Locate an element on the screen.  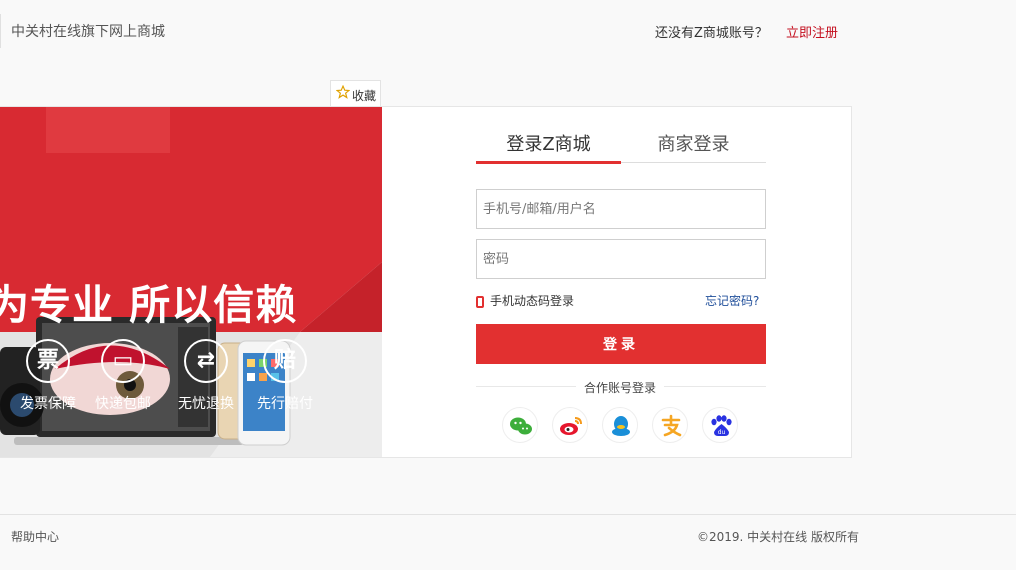
alipay-icon is located at coordinates (671, 425).